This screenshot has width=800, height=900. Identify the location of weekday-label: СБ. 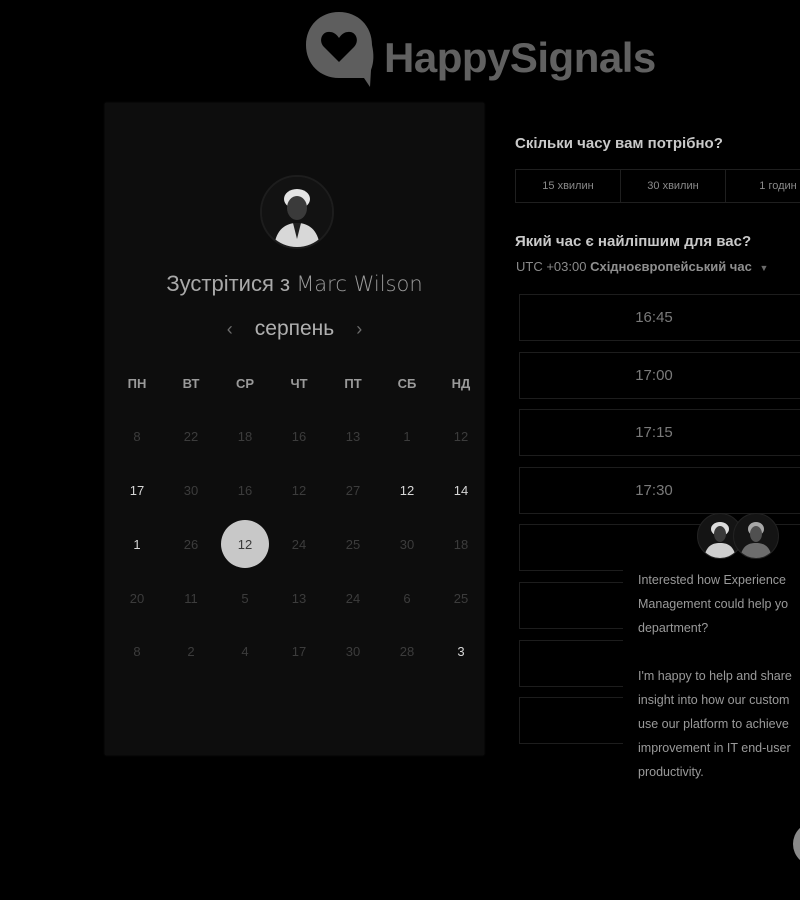
(407, 383).